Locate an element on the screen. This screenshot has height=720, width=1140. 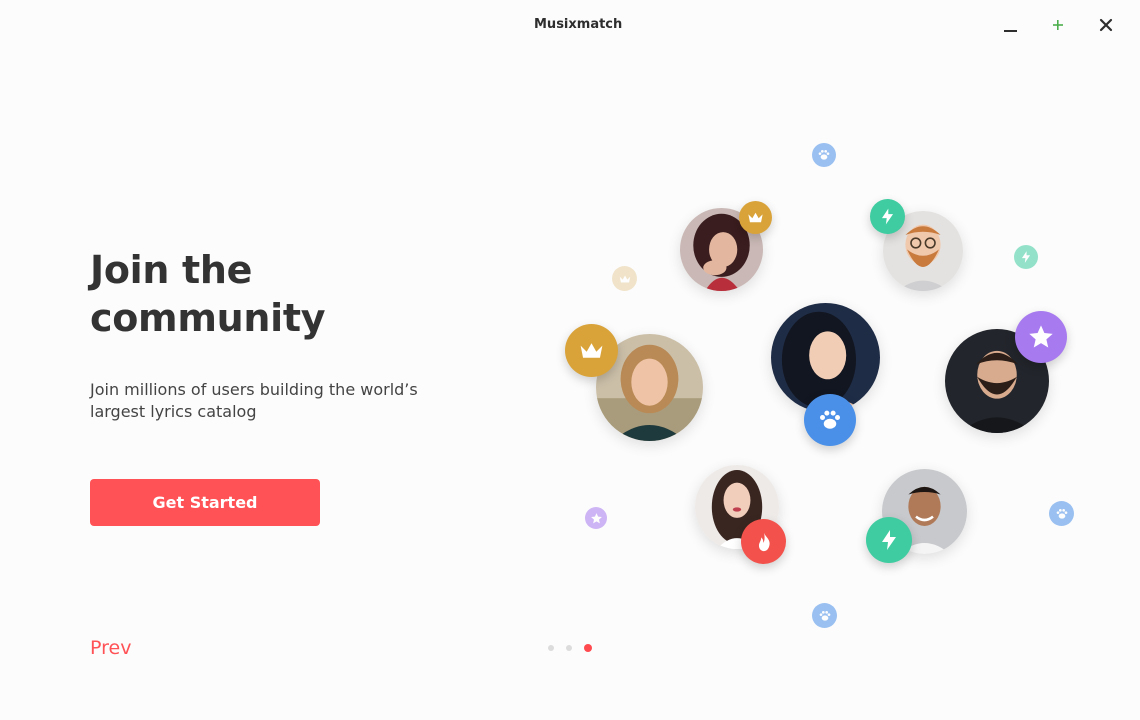
page-heading: Join the community is located at coordinates (280, 294).